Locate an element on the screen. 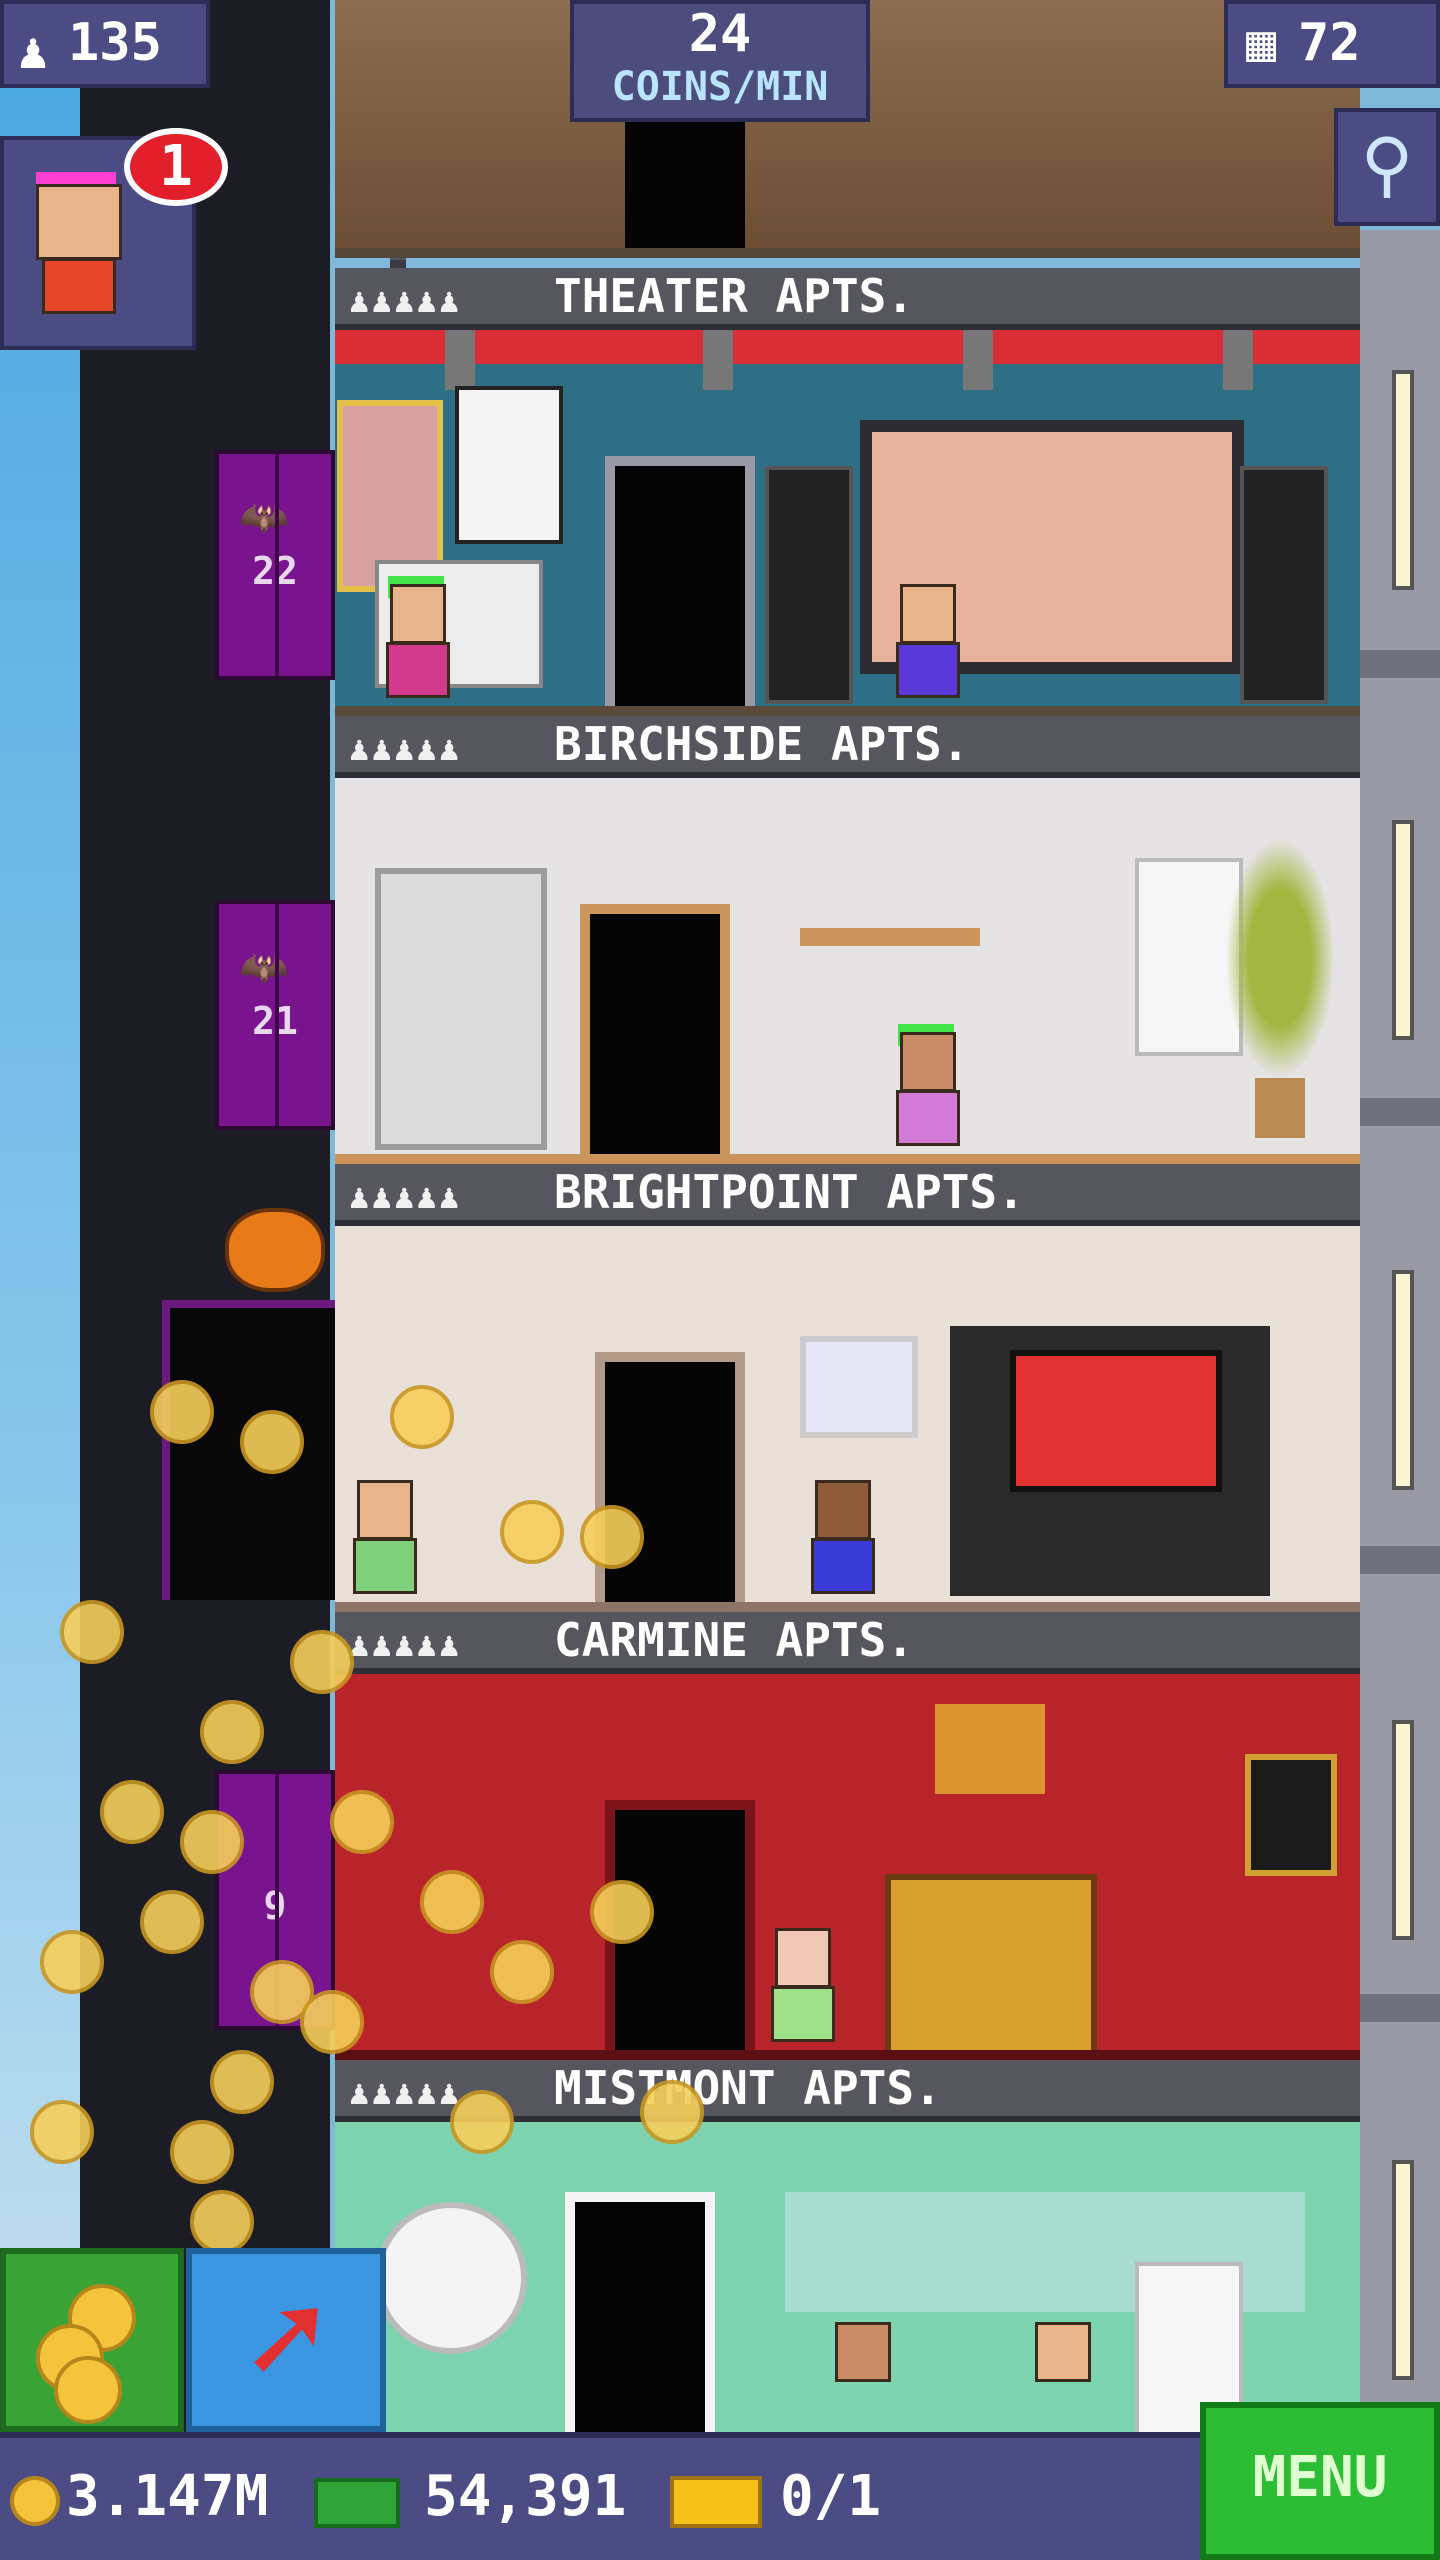 The width and height of the screenshot is (1440, 2560). elevator-door-22: 🦇 22 is located at coordinates (275, 565).